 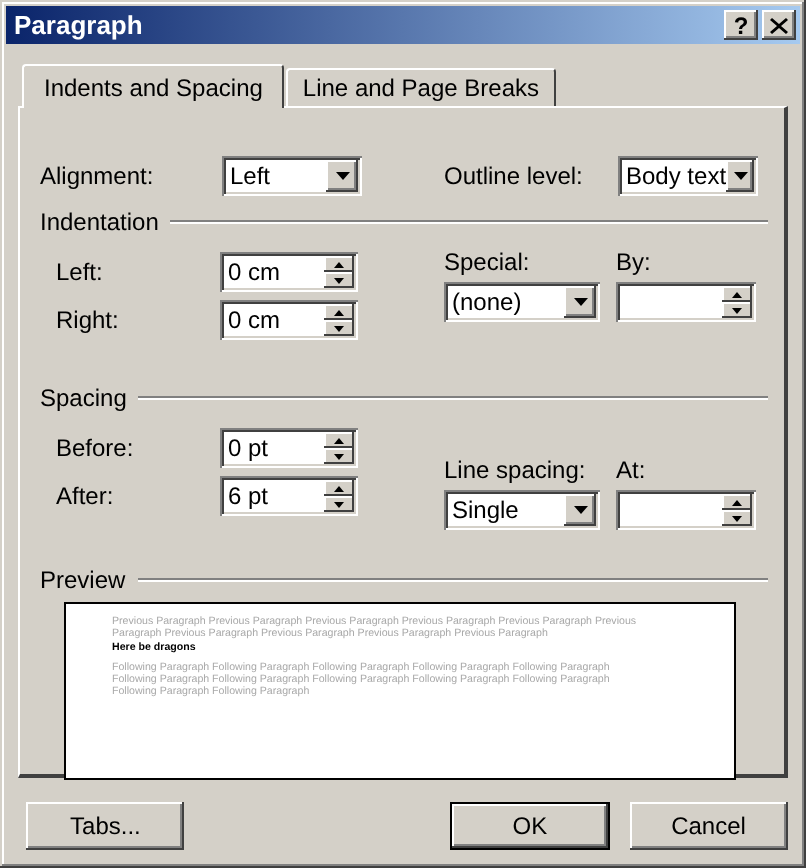 What do you see at coordinates (741, 25) in the screenshot?
I see `help-button: ?` at bounding box center [741, 25].